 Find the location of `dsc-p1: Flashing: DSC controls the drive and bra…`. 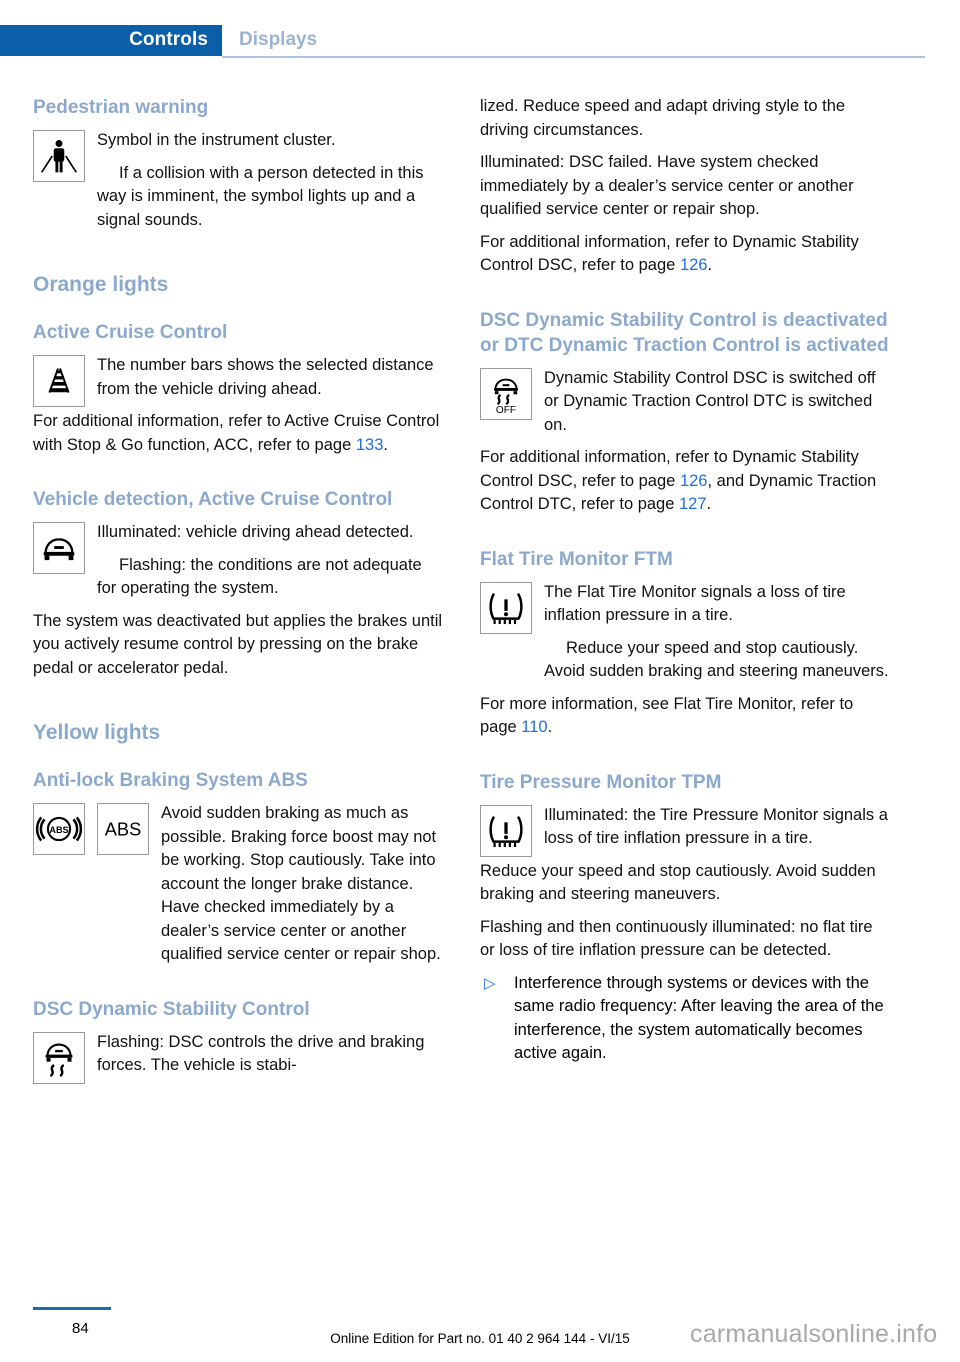

dsc-p1: Flashing: DSC controls the drive and bra… is located at coordinates (261, 1053).